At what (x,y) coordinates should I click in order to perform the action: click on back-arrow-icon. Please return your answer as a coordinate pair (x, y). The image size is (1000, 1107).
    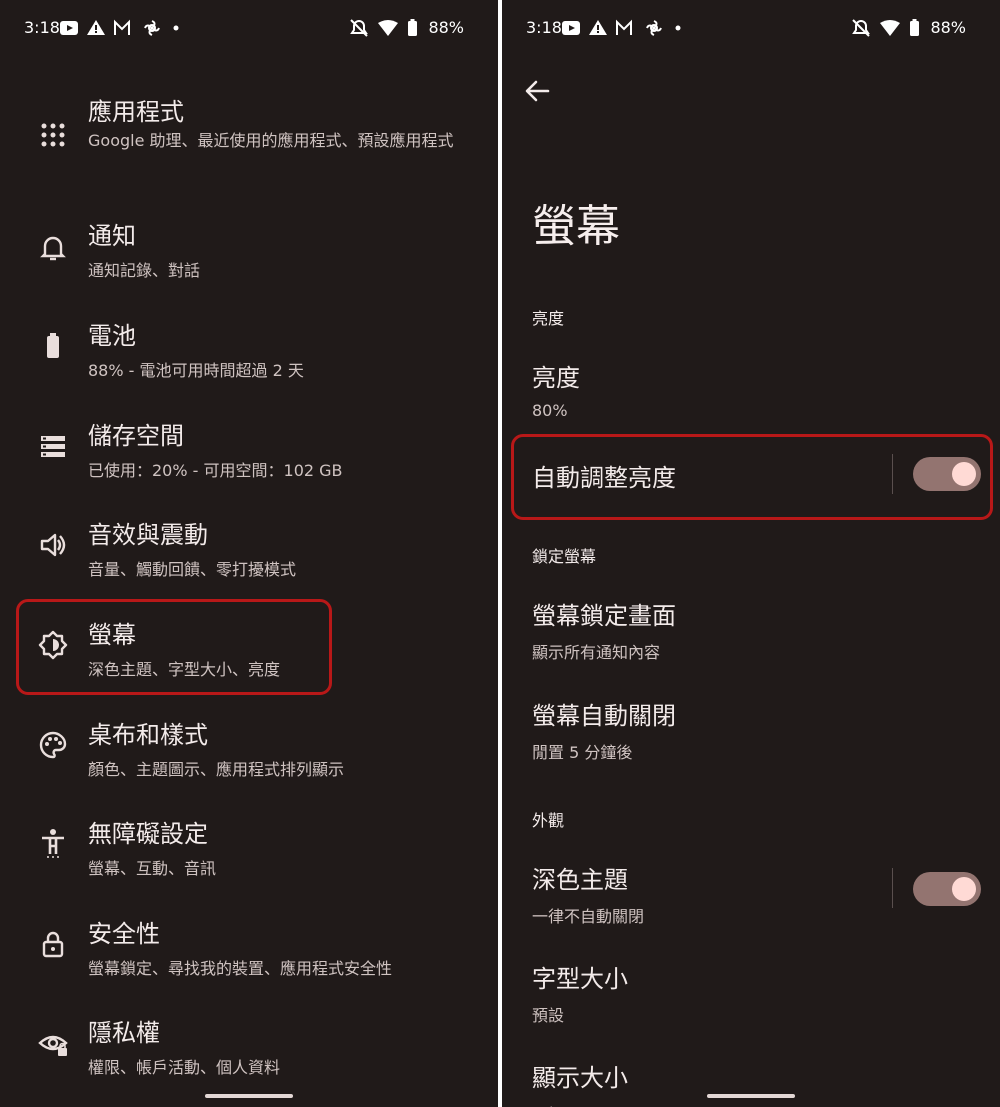
    Looking at the image, I should click on (537, 91).